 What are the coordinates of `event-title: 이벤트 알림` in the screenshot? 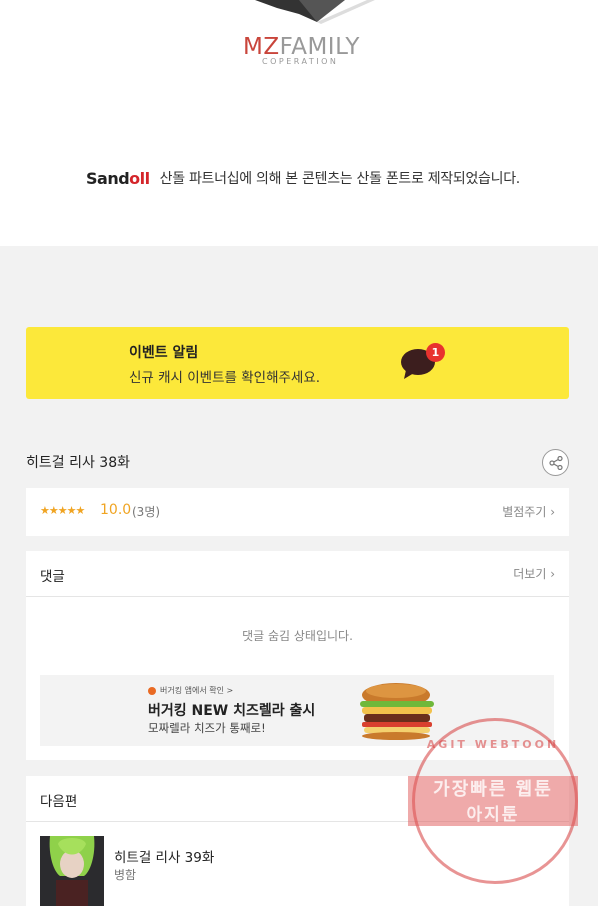 It's located at (164, 353).